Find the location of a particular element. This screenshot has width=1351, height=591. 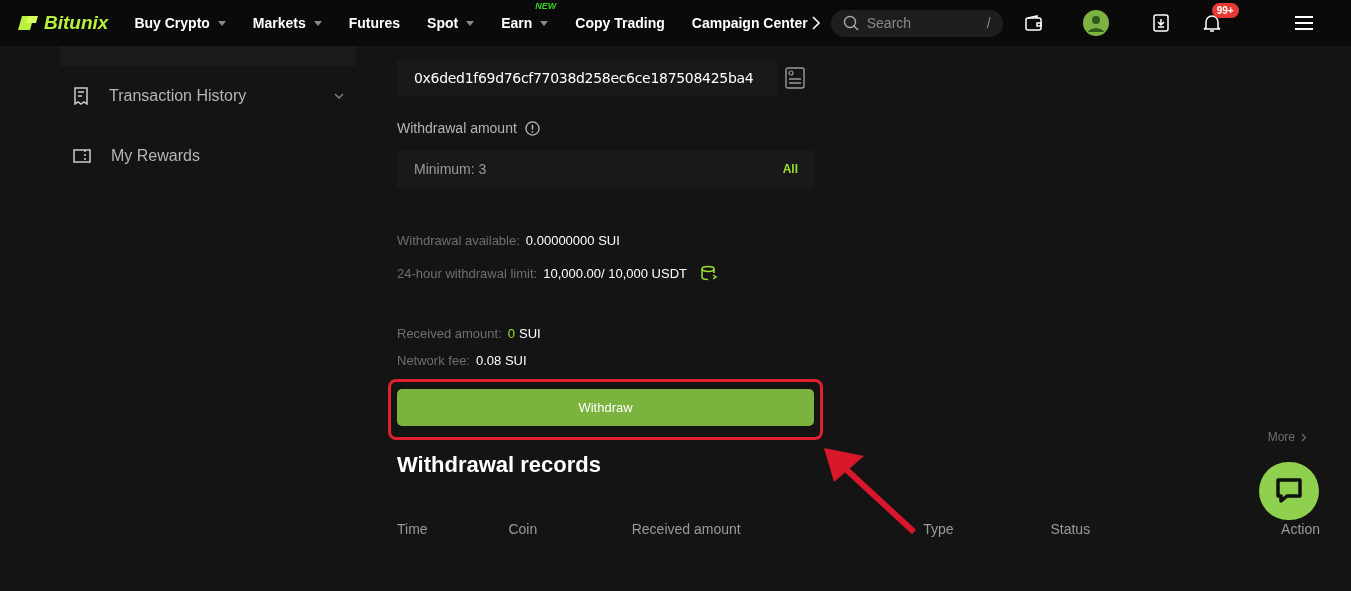

notification-count-badge: 99+ is located at coordinates (1225, 10).